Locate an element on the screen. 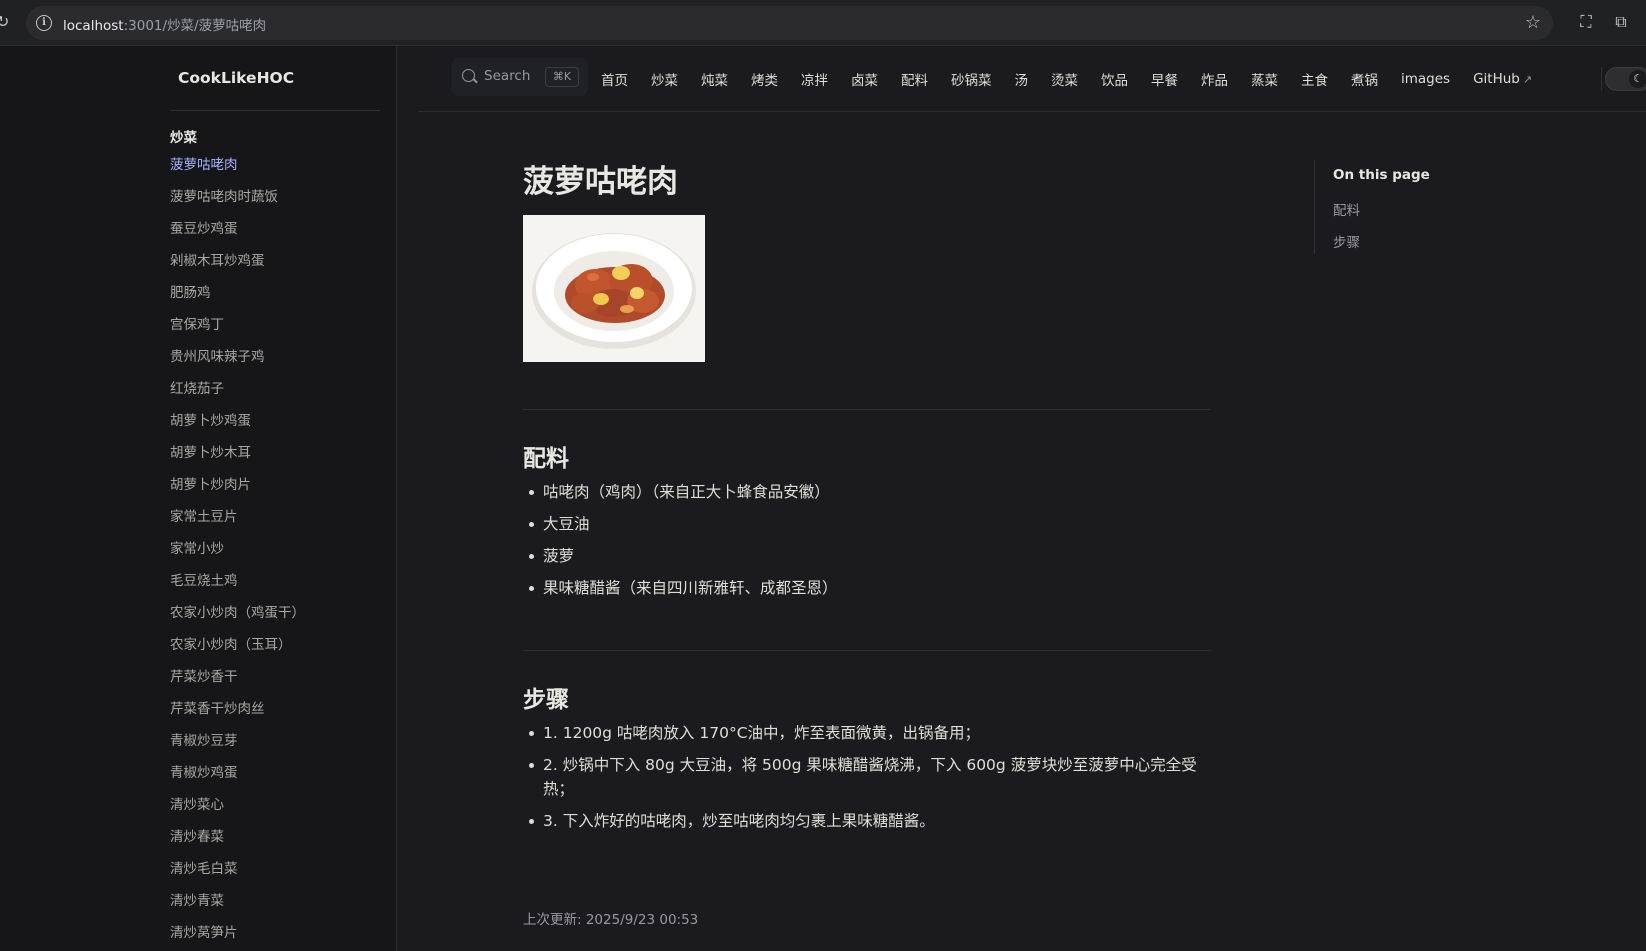 This screenshot has height=951, width=1646. nav-link: 凉拌 is located at coordinates (814, 79).